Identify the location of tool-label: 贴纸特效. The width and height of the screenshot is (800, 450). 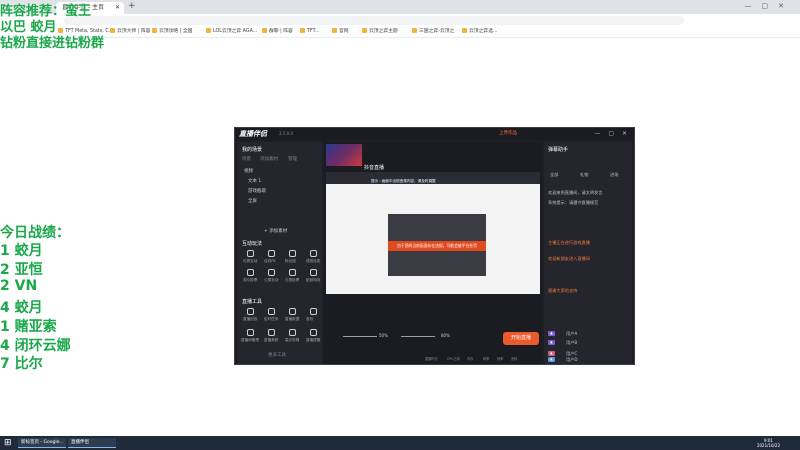
(313, 280).